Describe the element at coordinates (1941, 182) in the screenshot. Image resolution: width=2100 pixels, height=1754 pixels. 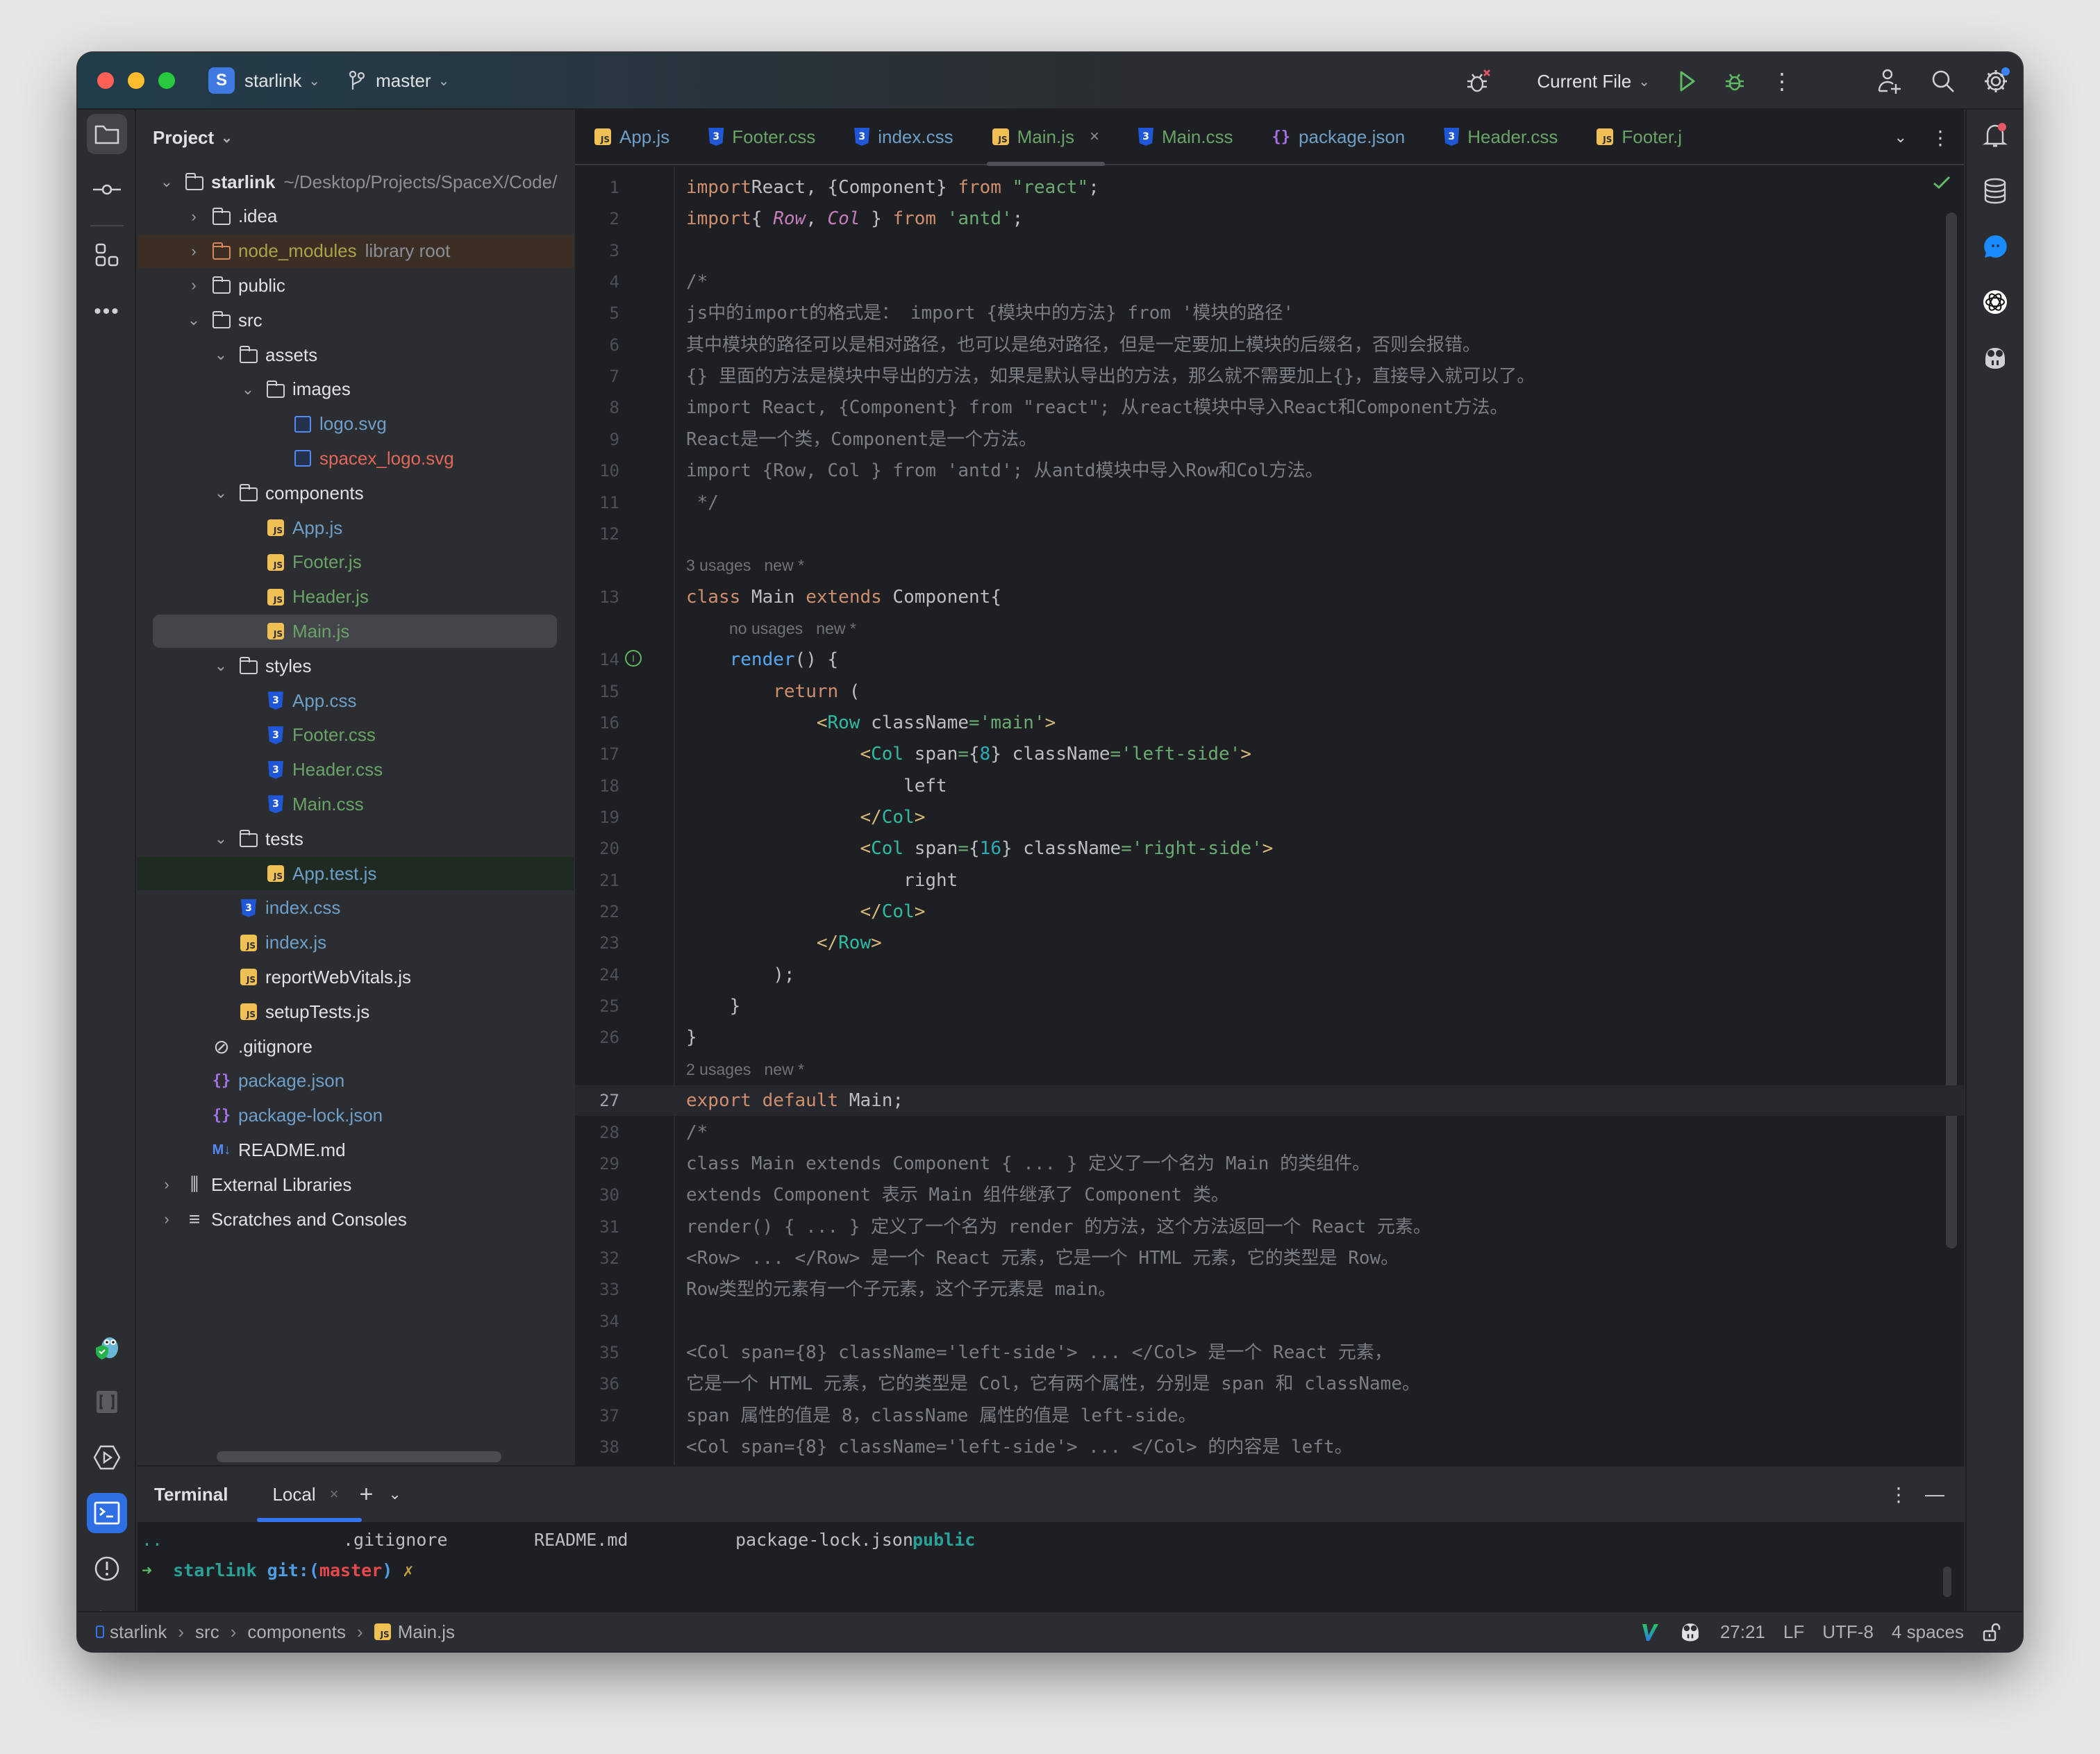
I see `no-problems-check-icon` at that location.